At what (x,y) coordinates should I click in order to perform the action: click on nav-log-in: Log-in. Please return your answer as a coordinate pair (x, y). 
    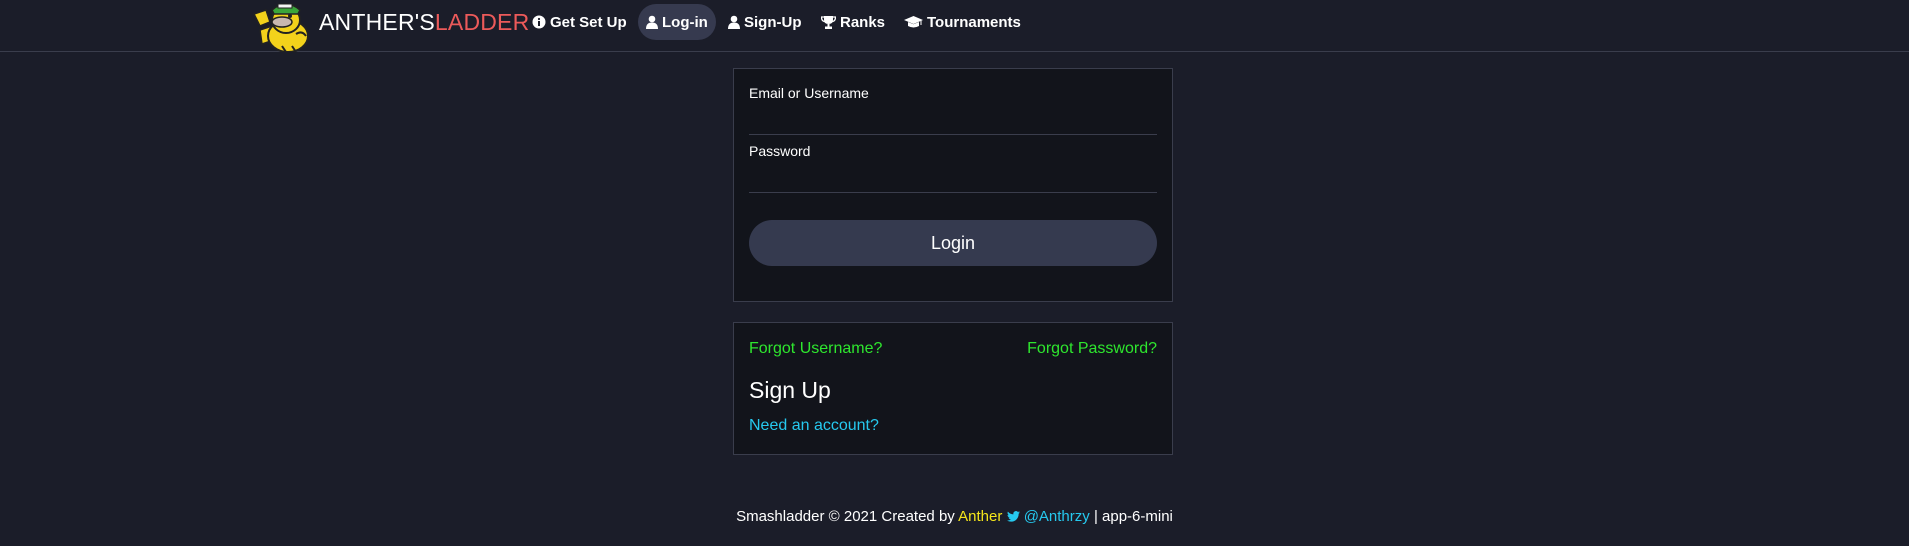
    Looking at the image, I should click on (677, 22).